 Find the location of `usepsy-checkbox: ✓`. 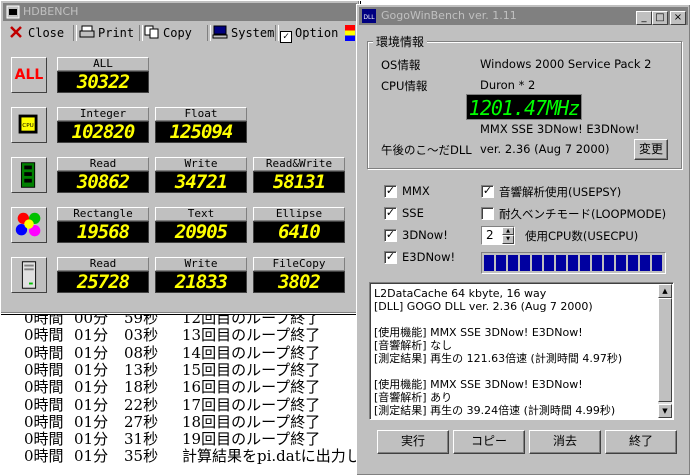

usepsy-checkbox: ✓ is located at coordinates (487, 191).